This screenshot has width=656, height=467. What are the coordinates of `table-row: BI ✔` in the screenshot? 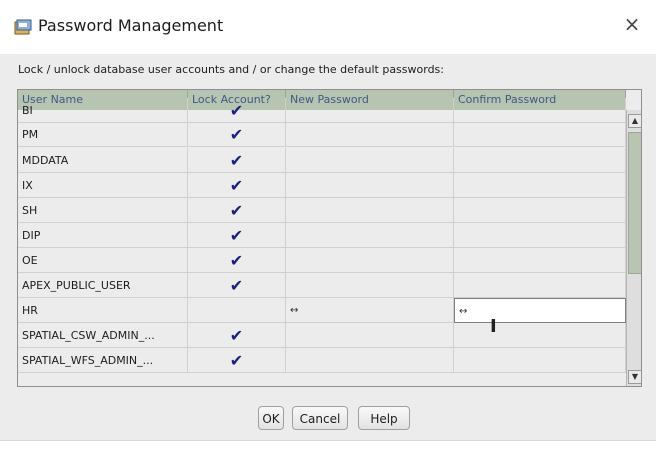 It's located at (322, 110).